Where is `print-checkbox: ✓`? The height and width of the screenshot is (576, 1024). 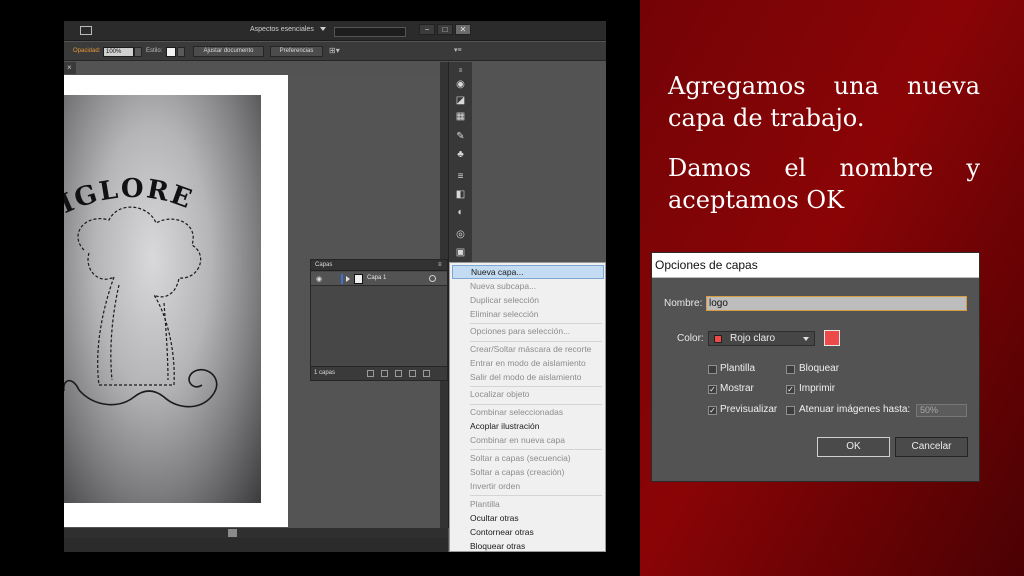
print-checkbox: ✓ is located at coordinates (790, 389).